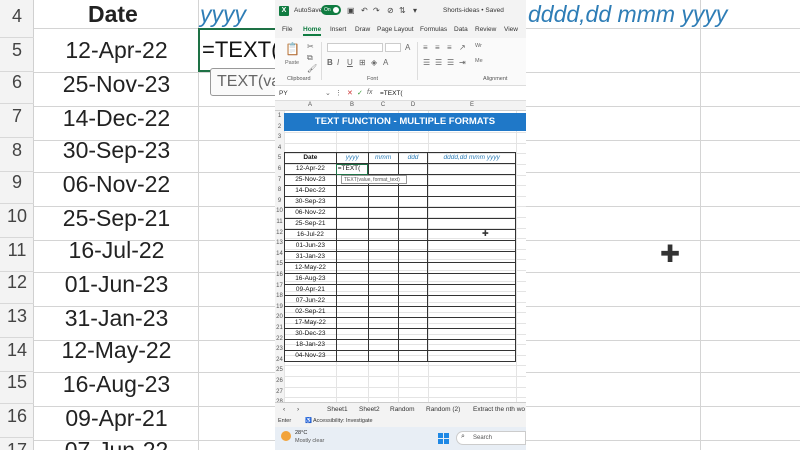 This screenshot has height=450, width=800. Describe the element at coordinates (312, 31) in the screenshot. I see `tab-home: Home` at that location.